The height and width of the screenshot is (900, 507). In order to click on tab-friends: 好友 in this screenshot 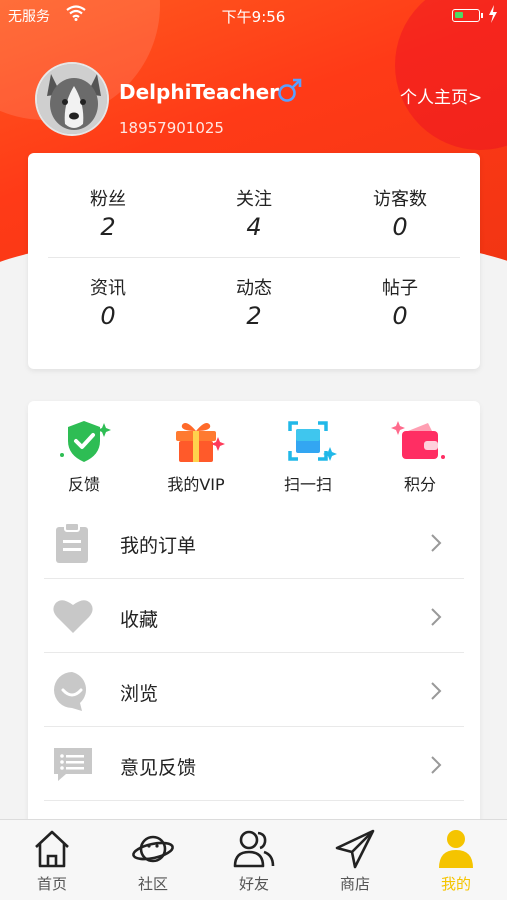, I will do `click(254, 861)`.